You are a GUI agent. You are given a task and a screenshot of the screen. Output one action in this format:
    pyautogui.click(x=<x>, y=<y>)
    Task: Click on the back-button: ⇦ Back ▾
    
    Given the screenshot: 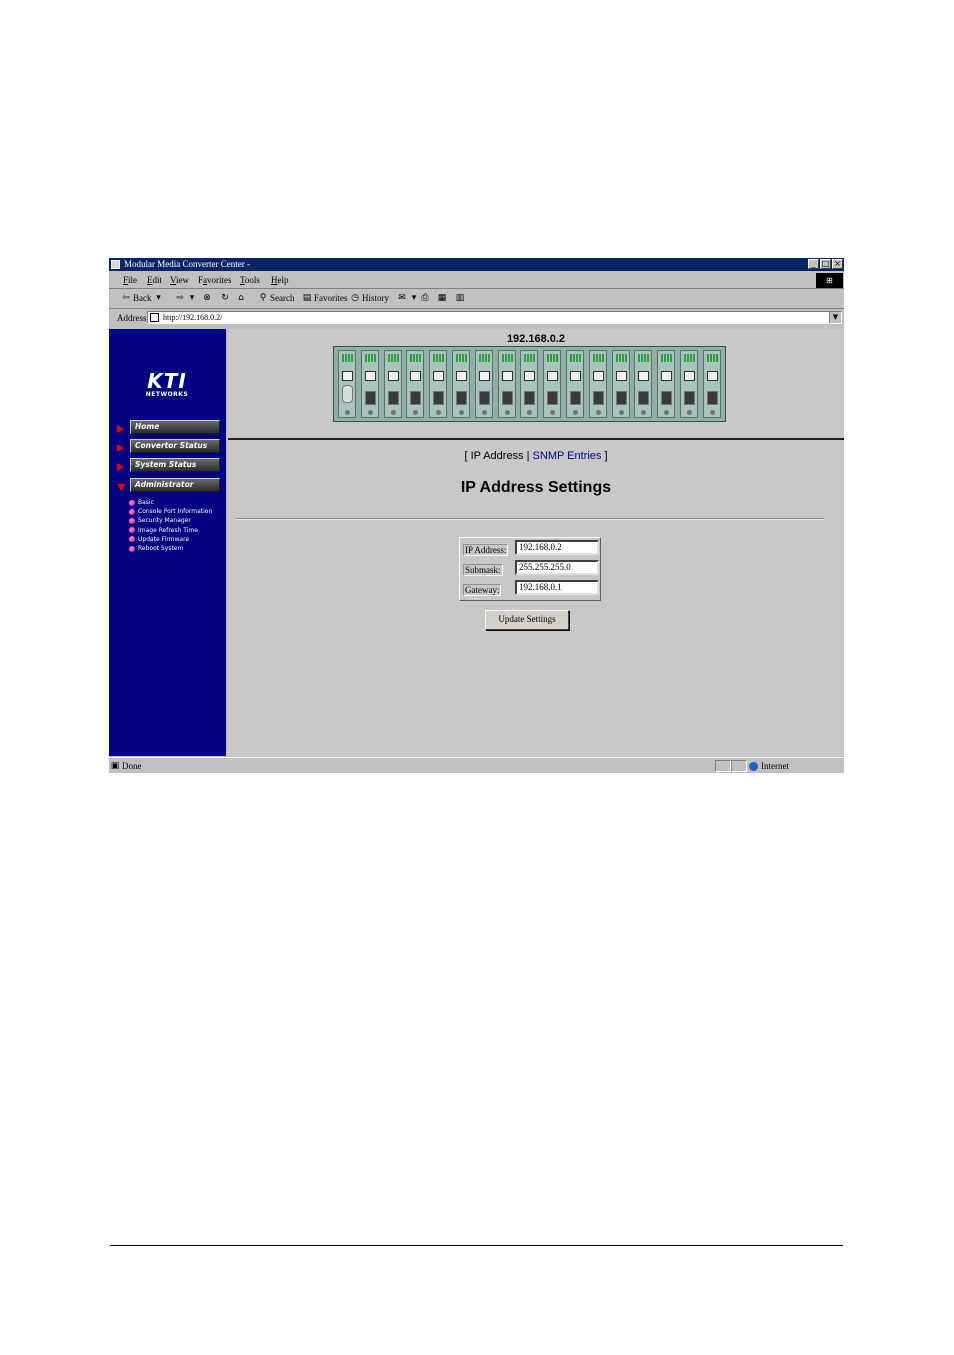 What is the action you would take?
    pyautogui.click(x=142, y=298)
    